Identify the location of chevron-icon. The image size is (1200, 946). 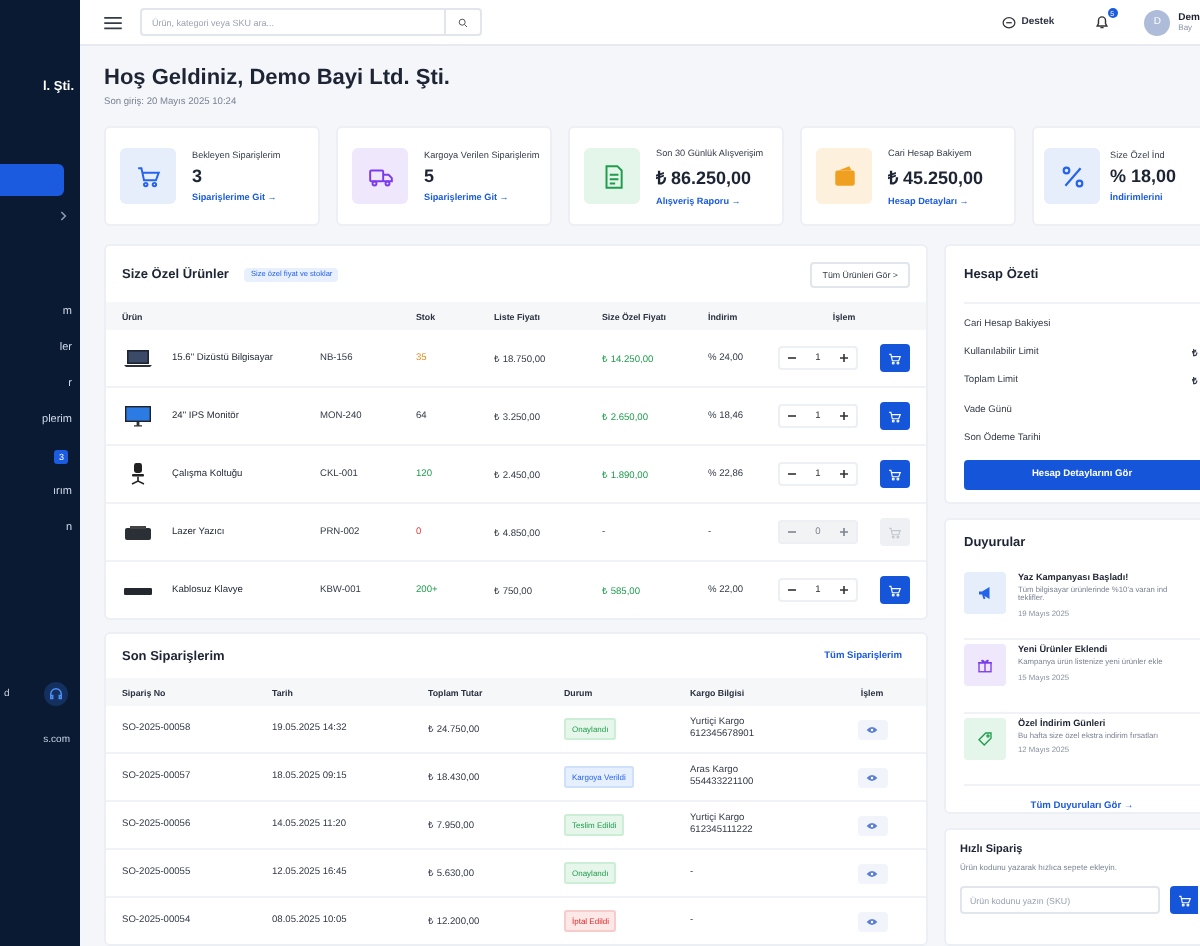
(64, 216).